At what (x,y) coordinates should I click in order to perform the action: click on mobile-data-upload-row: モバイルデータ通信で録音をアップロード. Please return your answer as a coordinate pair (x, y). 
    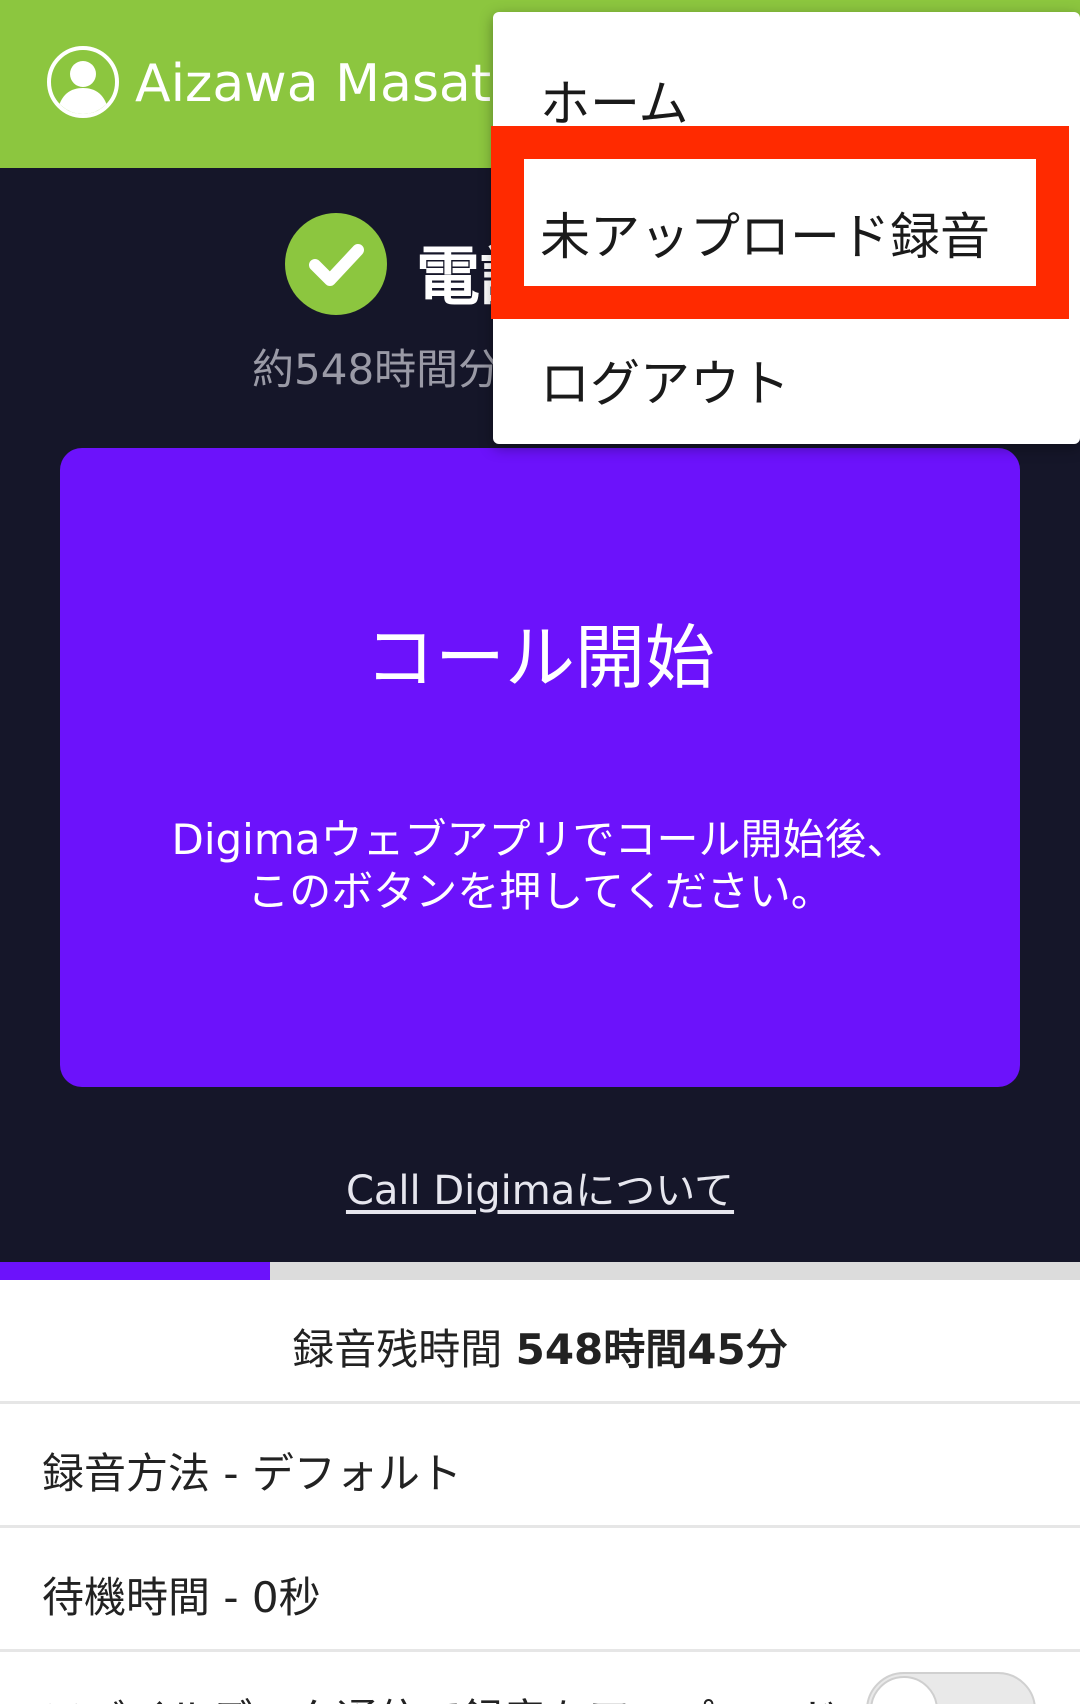
    Looking at the image, I should click on (540, 1678).